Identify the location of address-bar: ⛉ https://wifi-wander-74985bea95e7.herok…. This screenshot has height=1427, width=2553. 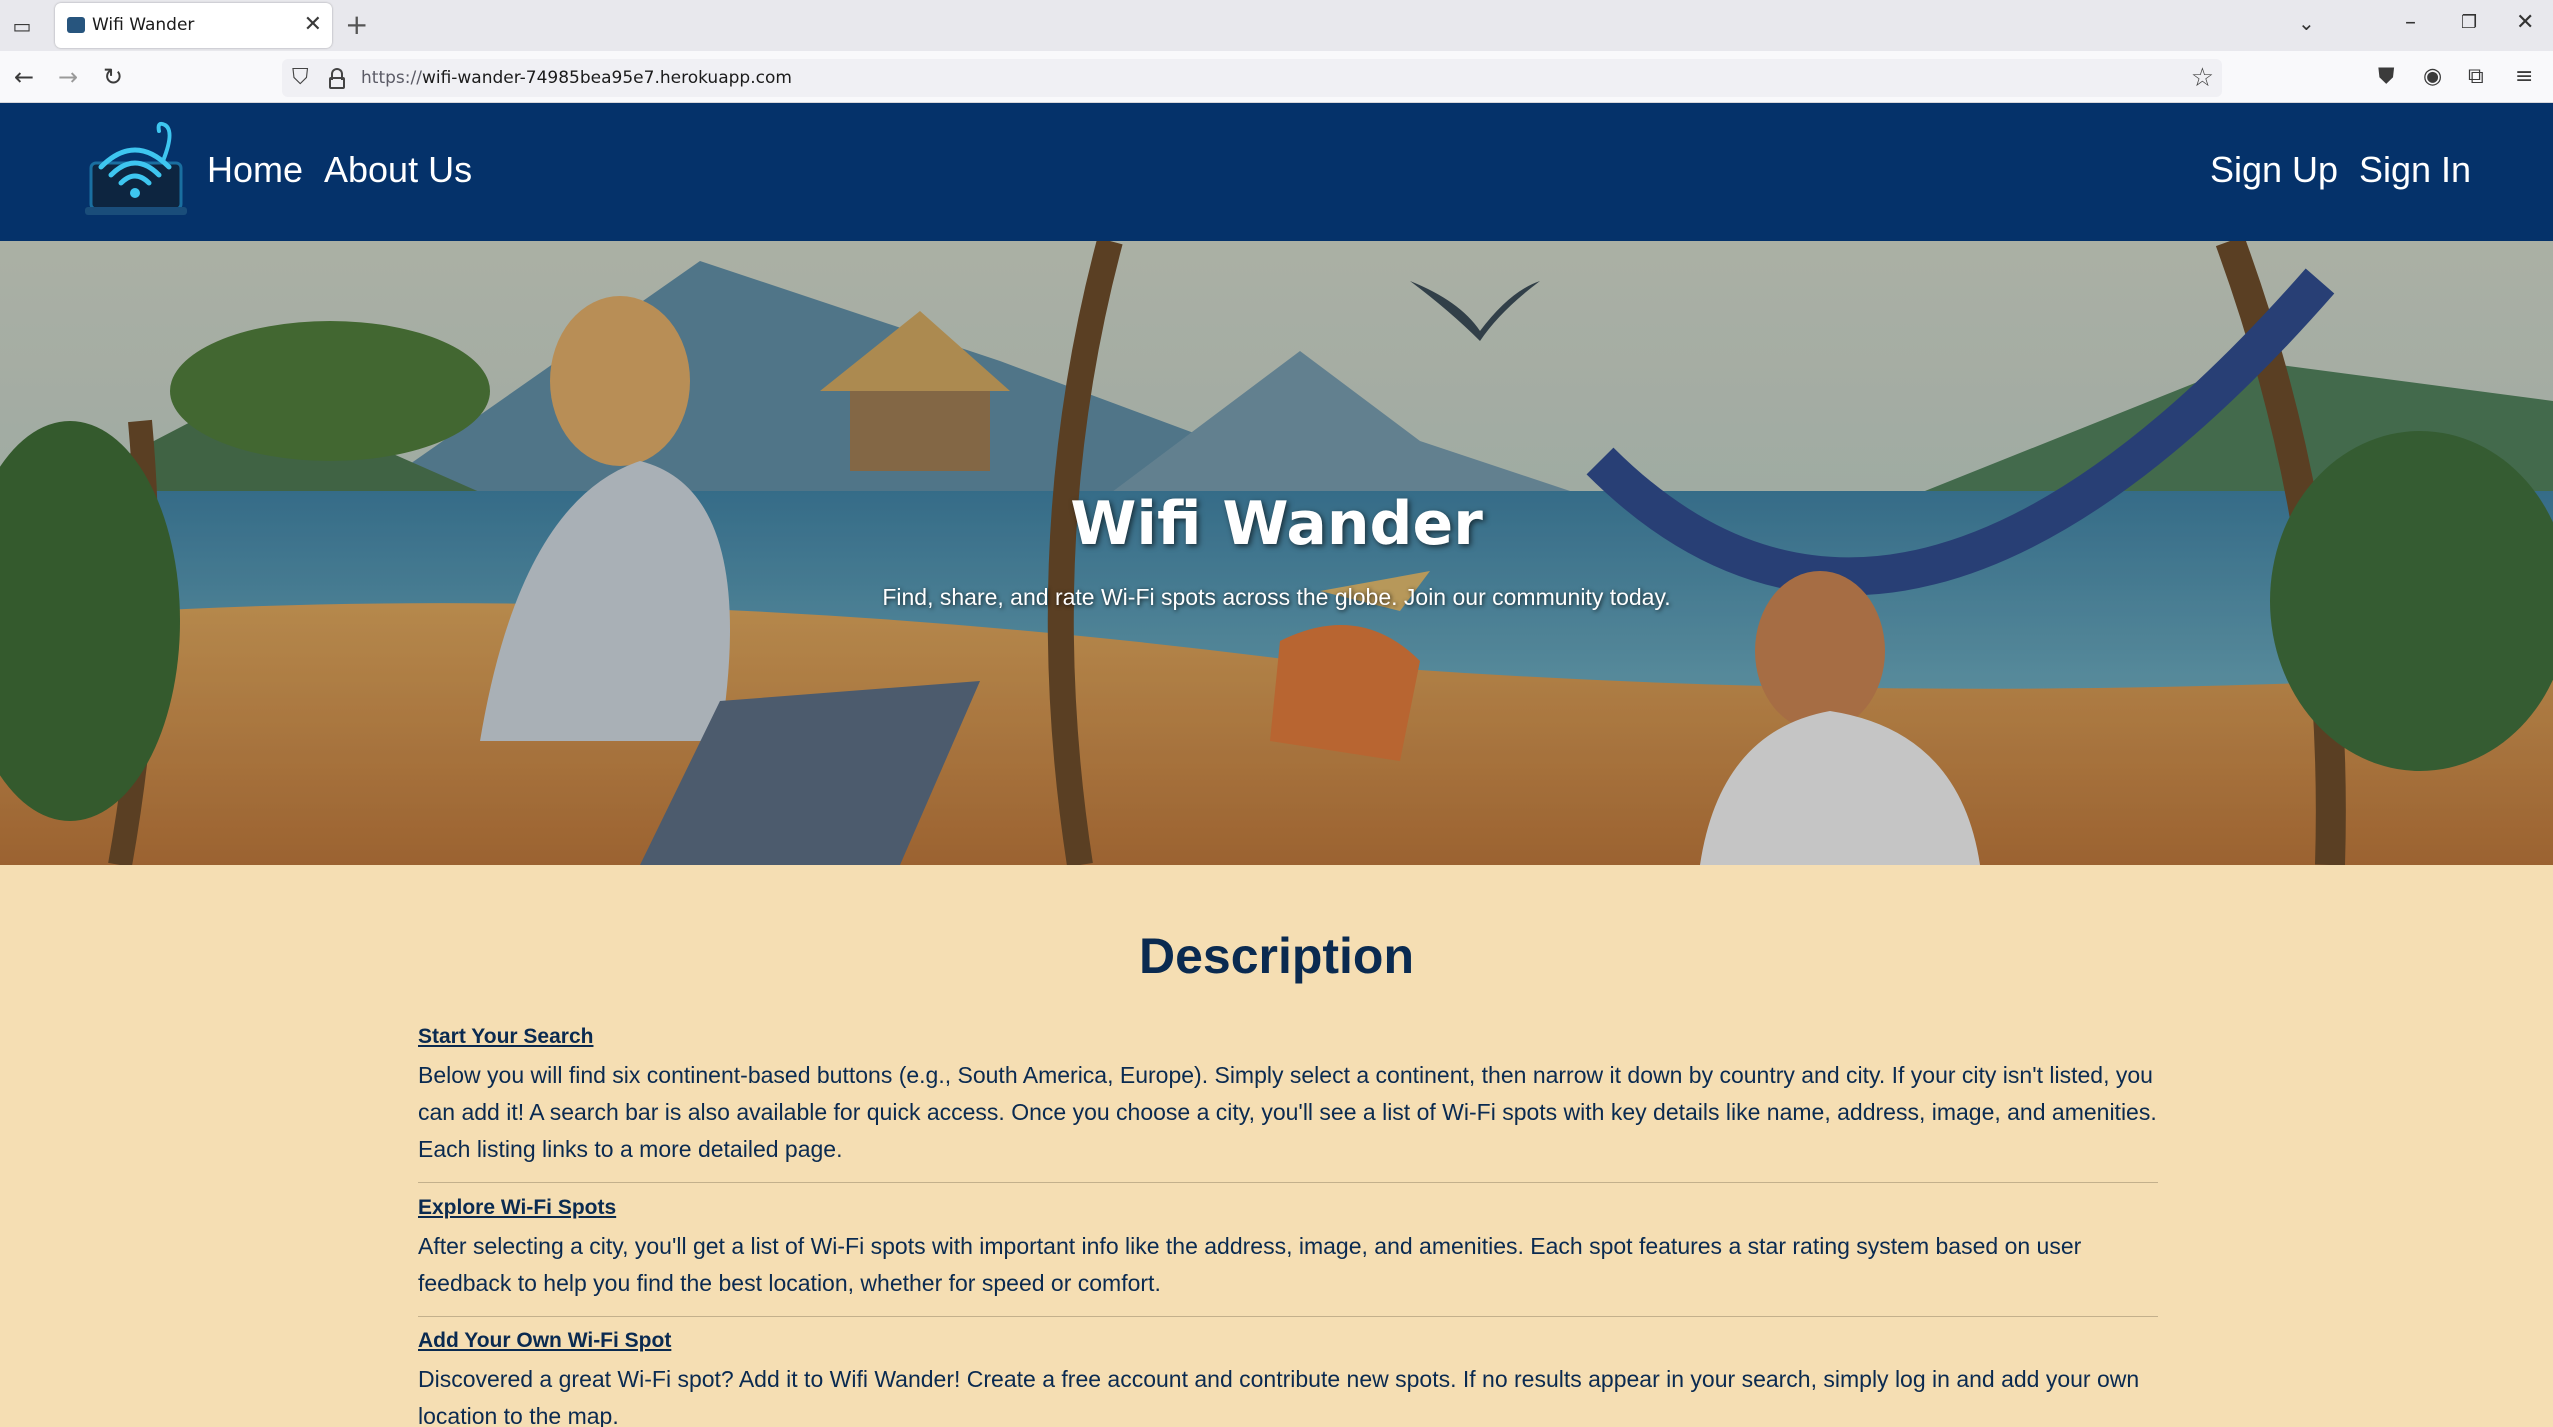
(1252, 78).